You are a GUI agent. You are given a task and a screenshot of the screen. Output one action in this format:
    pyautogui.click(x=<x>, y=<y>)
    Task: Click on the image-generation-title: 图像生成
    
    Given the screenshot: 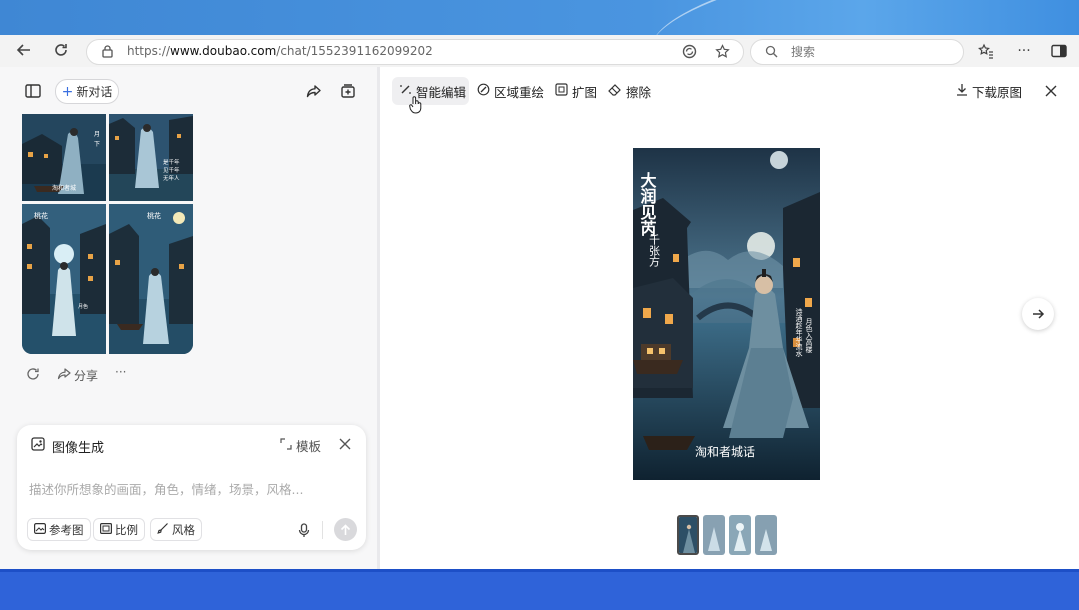 What is the action you would take?
    pyautogui.click(x=78, y=448)
    